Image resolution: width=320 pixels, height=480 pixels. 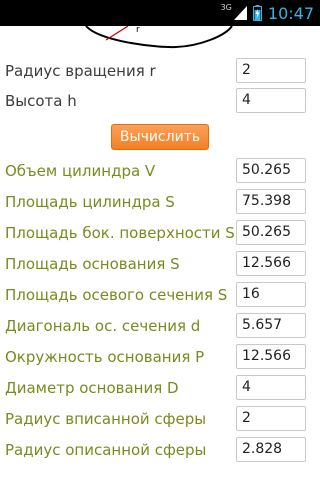 What do you see at coordinates (271, 418) in the screenshot?
I see `inscribed-sphere-radius-field: 2` at bounding box center [271, 418].